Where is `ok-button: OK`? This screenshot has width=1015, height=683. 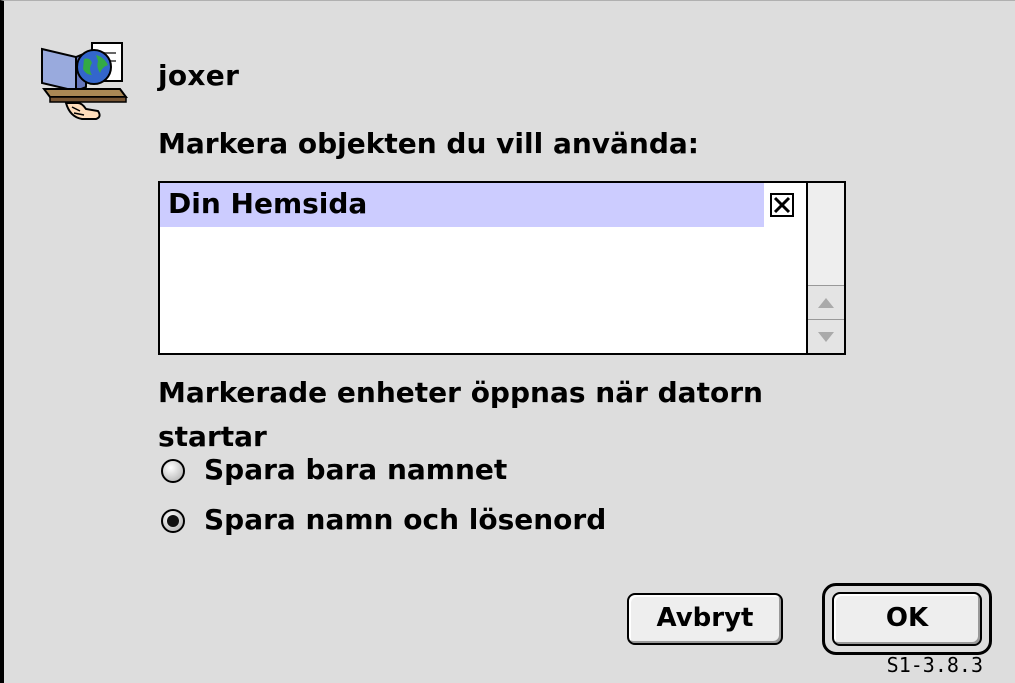
ok-button: OK is located at coordinates (907, 619).